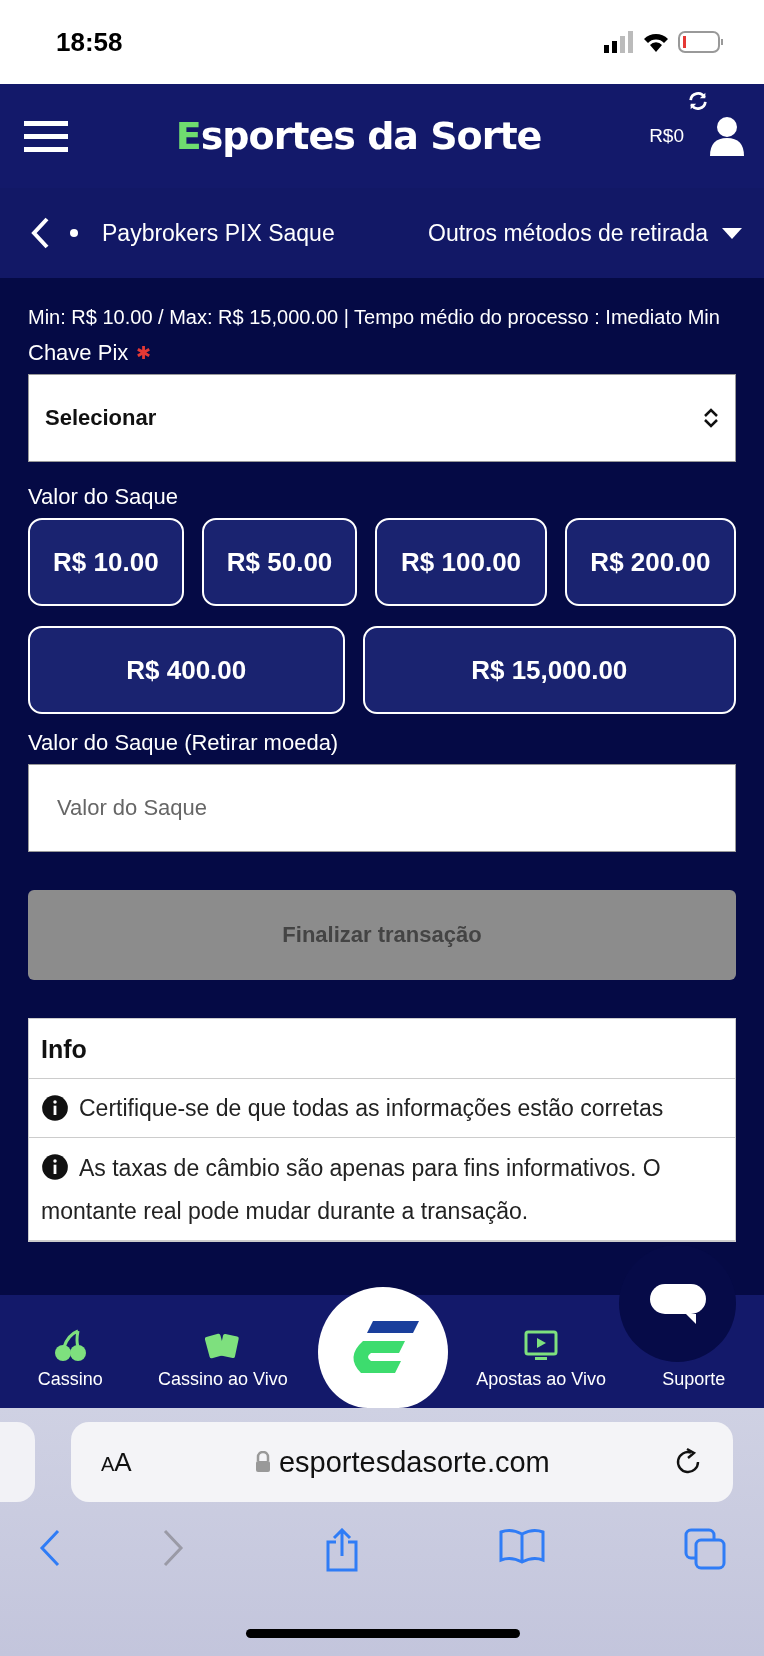  What do you see at coordinates (351, 1189) in the screenshot?
I see `info-text: As taxas de câmbio são apenas para fins informativos. O montante real pode mudar durante a transação.` at bounding box center [351, 1189].